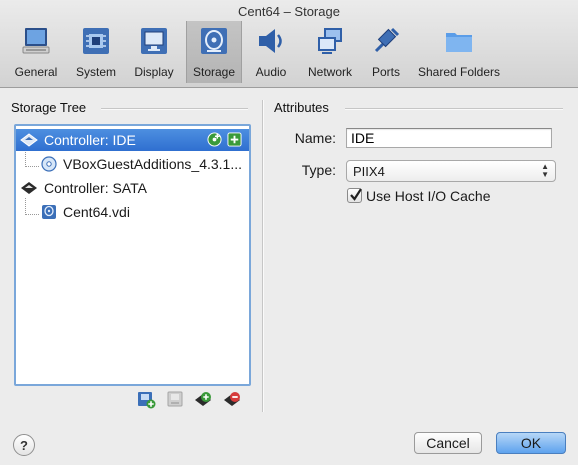 The height and width of the screenshot is (465, 578). I want to click on toolbar-general: General, so click(36, 52).